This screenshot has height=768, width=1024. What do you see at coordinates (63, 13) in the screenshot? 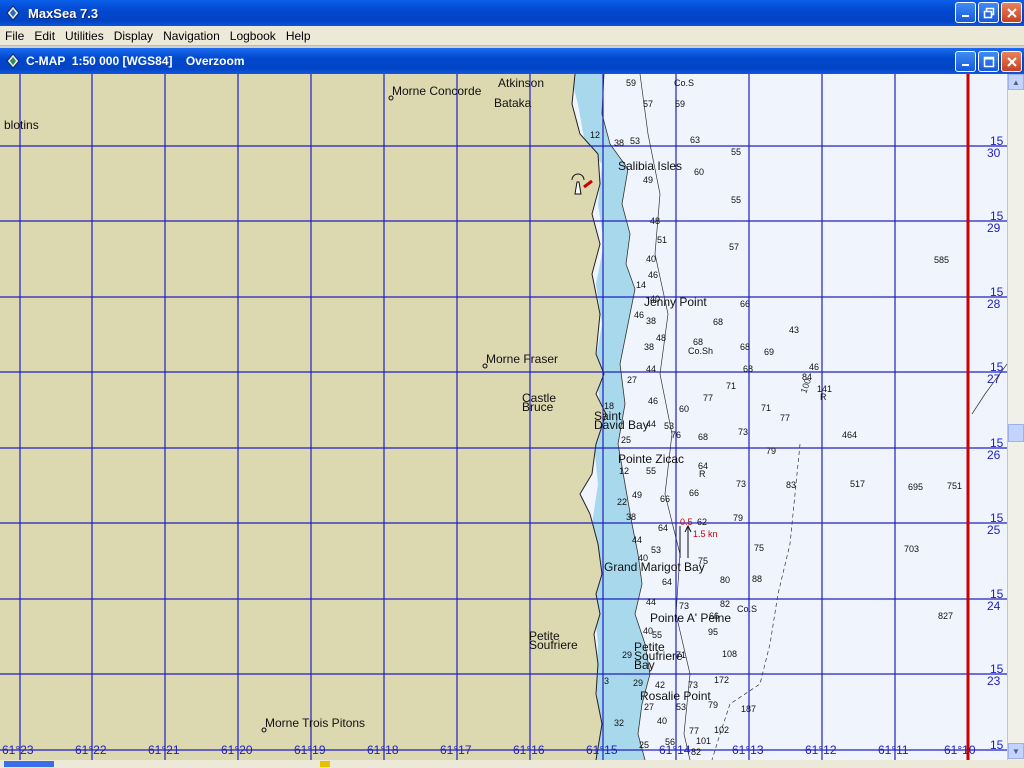
I see `app-title: MaxSea 7.3` at bounding box center [63, 13].